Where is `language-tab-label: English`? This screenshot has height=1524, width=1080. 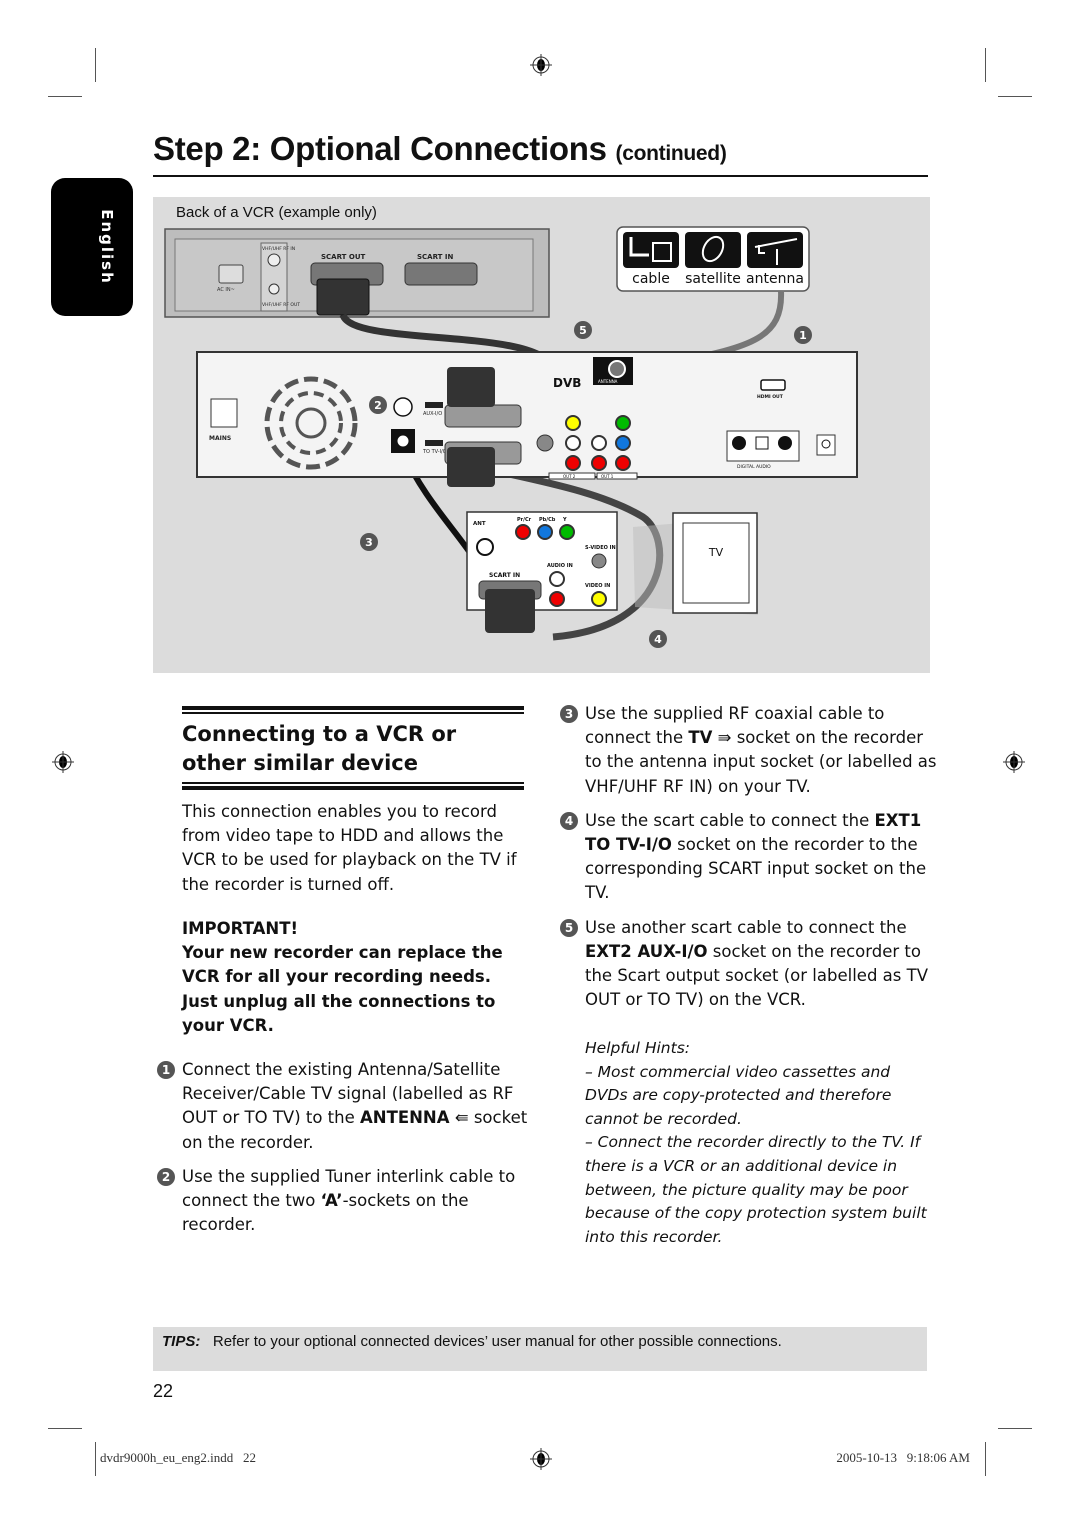 language-tab-label: English is located at coordinates (107, 247).